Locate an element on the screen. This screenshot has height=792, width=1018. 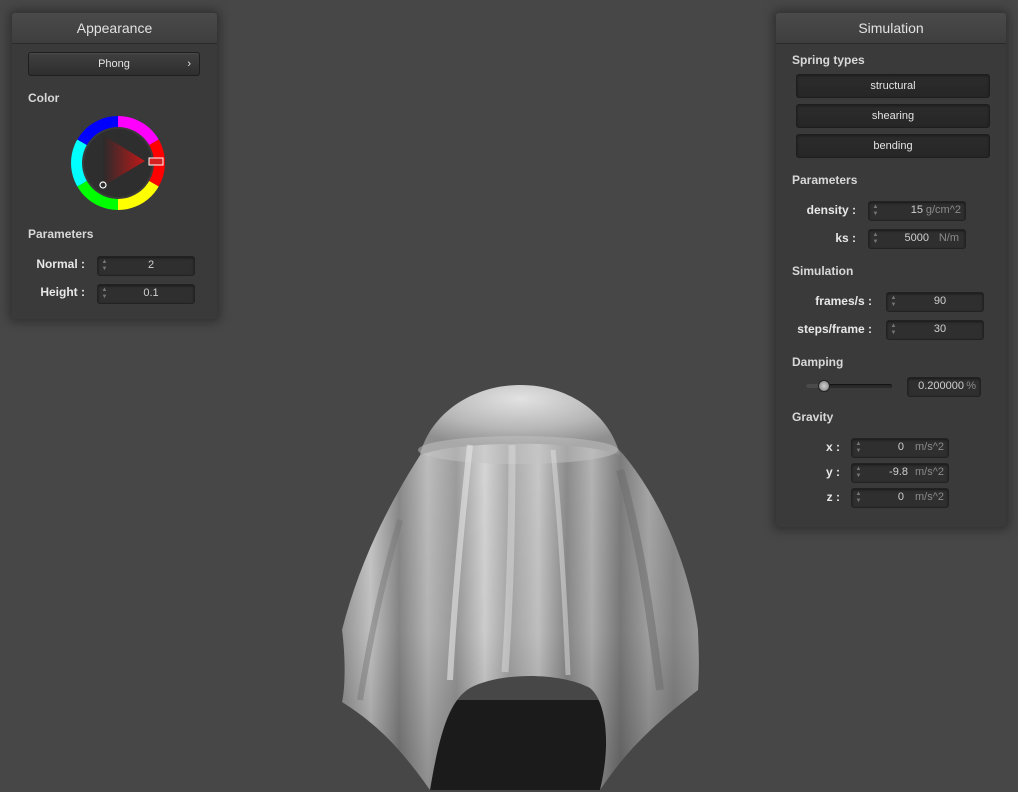
gravity-x-input: ▲ ▼ 0 m/s^2 is located at coordinates (900, 448).